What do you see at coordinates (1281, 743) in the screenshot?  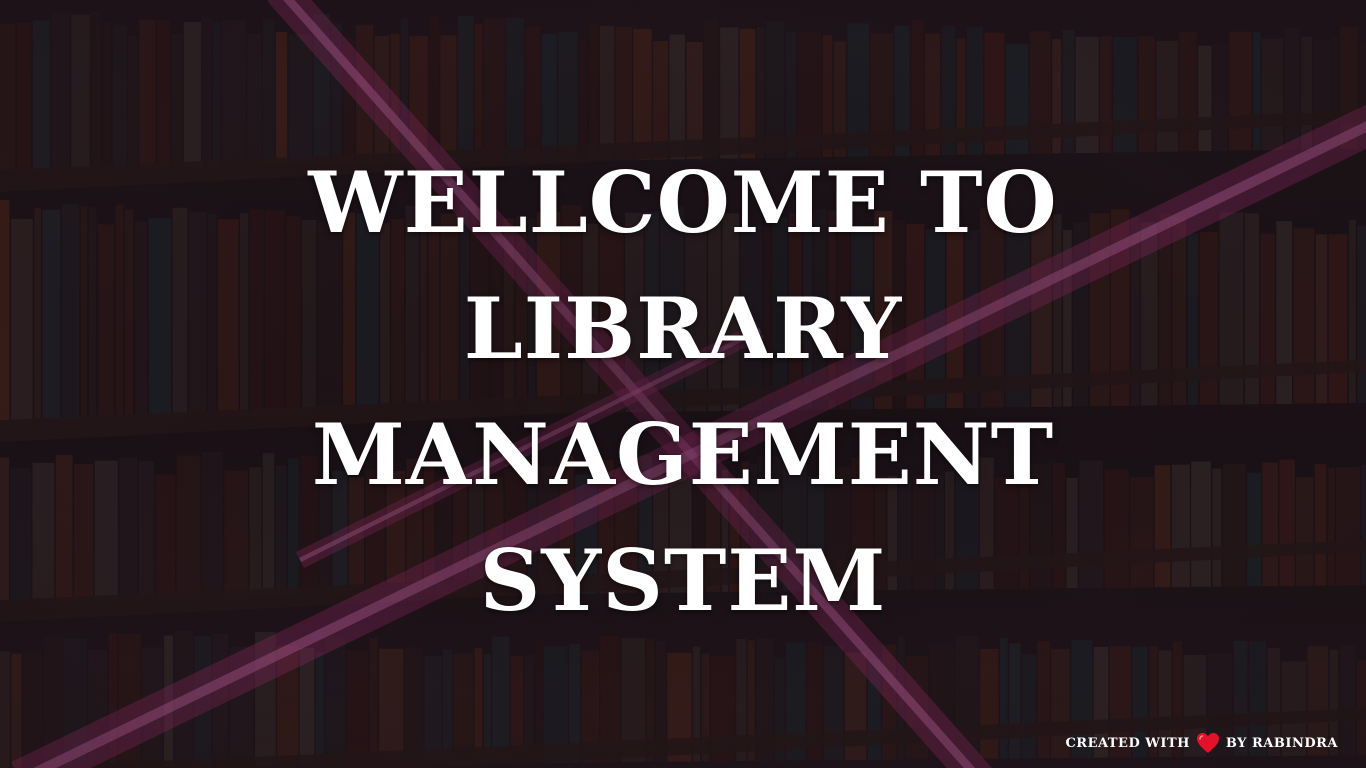 I see `credit-suffix: BY RABINDRA` at bounding box center [1281, 743].